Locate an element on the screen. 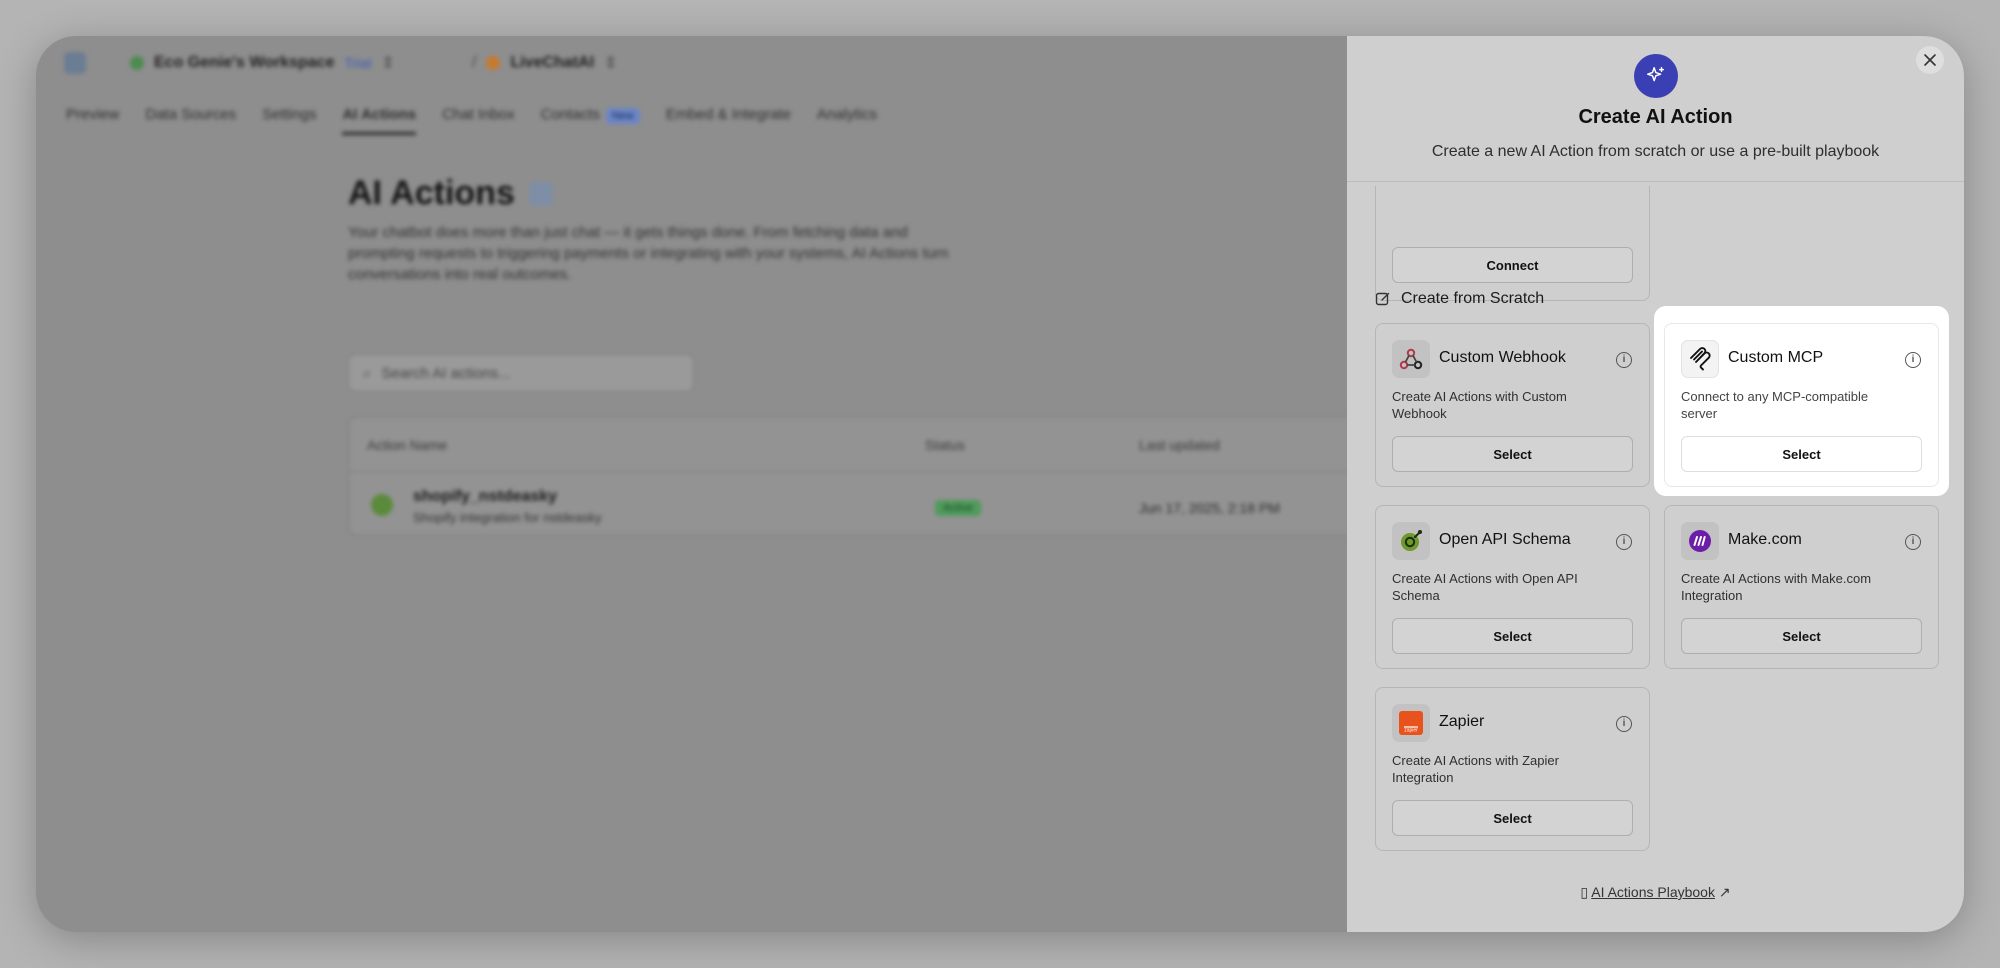  tab-analytics: Analytics is located at coordinates (847, 120).